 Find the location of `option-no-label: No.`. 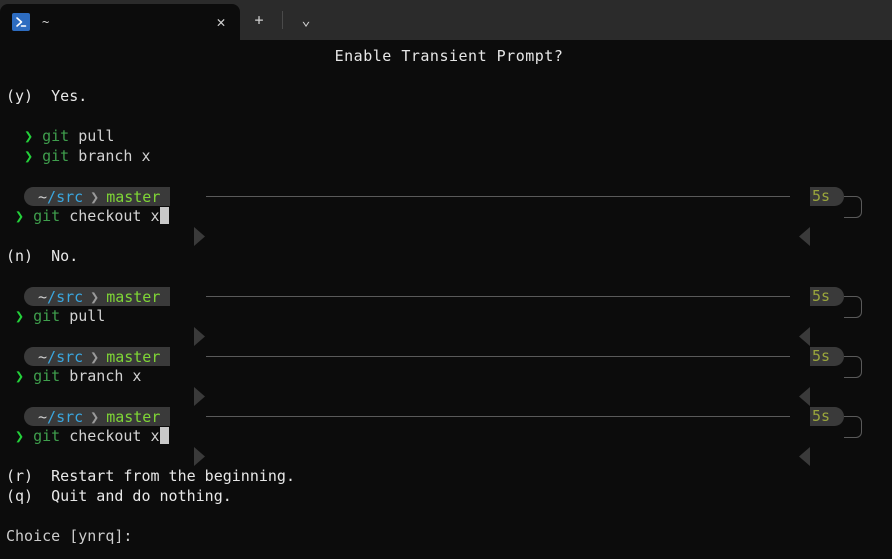

option-no-label: No. is located at coordinates (65, 256).